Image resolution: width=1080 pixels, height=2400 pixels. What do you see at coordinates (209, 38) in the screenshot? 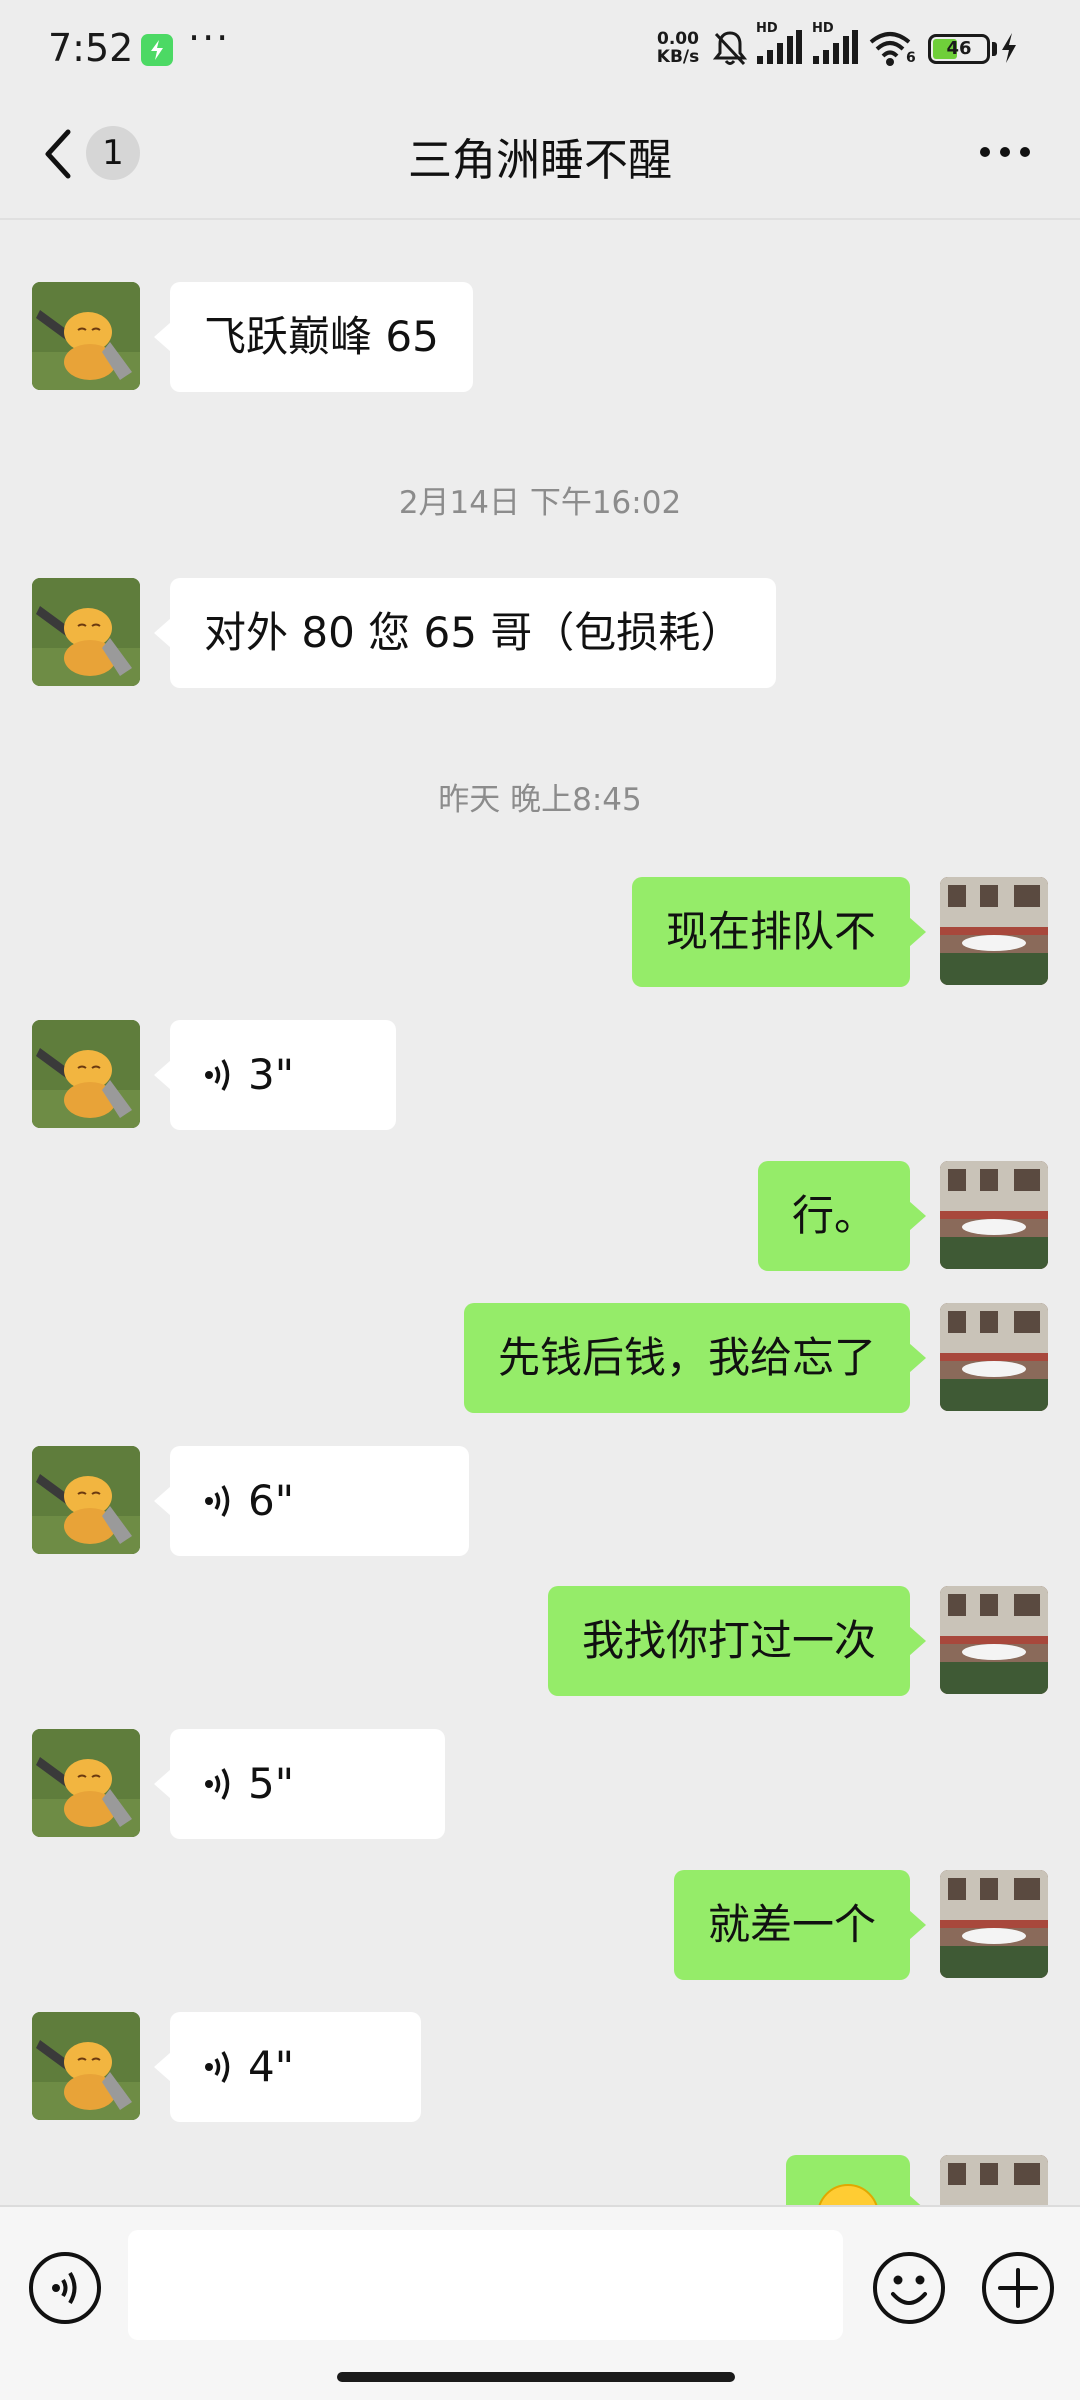
I see `status-more-icon: ···` at bounding box center [209, 38].